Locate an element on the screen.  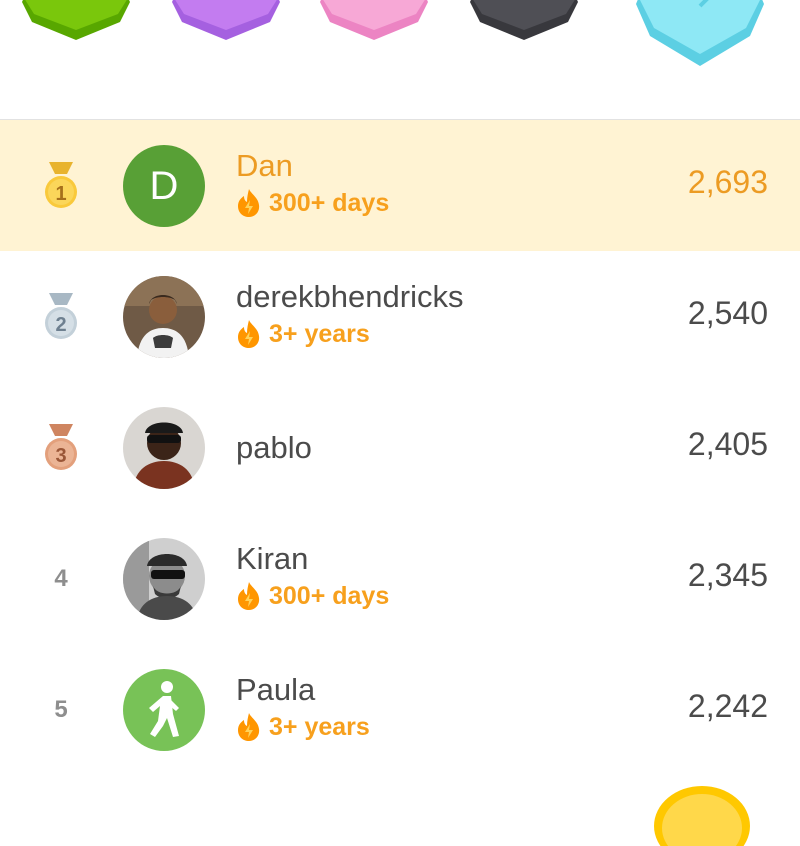
walker-icon is located at coordinates (164, 709).